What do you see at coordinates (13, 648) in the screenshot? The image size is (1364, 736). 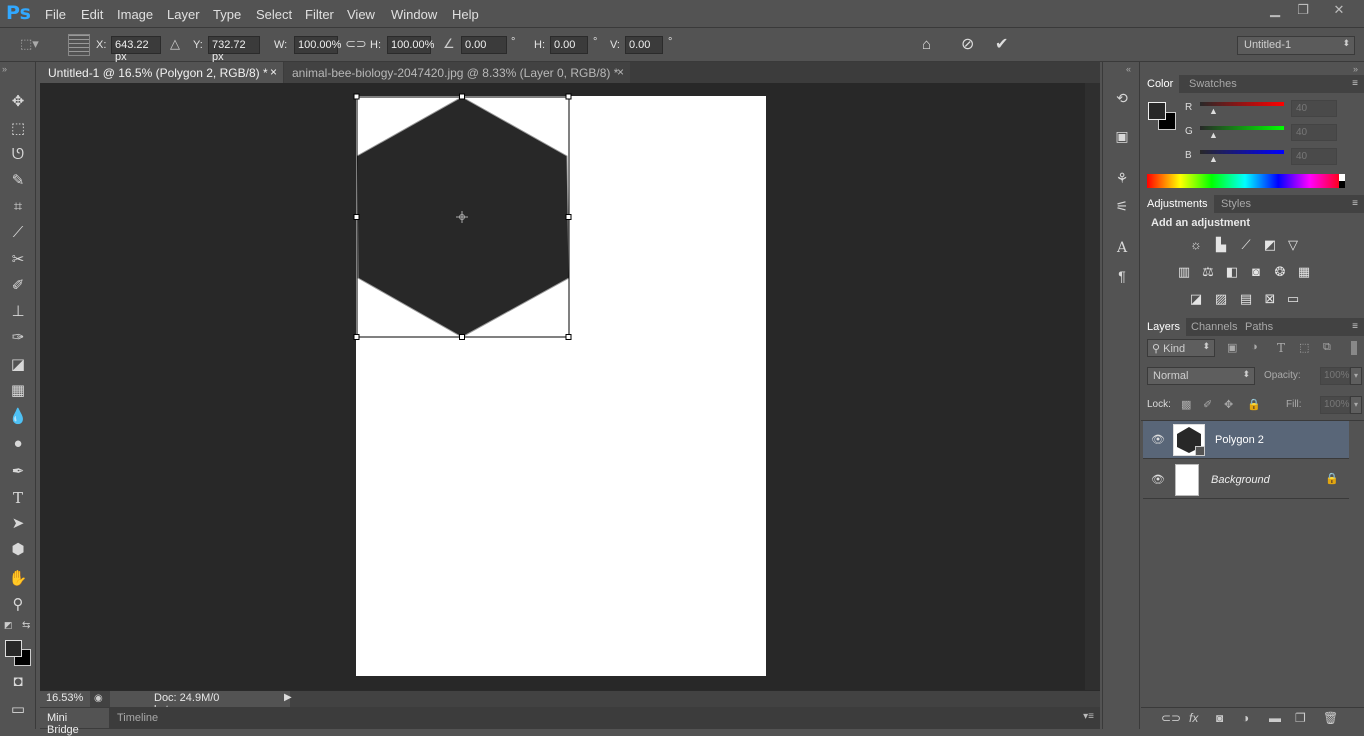 I see `foreground-color-swatch` at bounding box center [13, 648].